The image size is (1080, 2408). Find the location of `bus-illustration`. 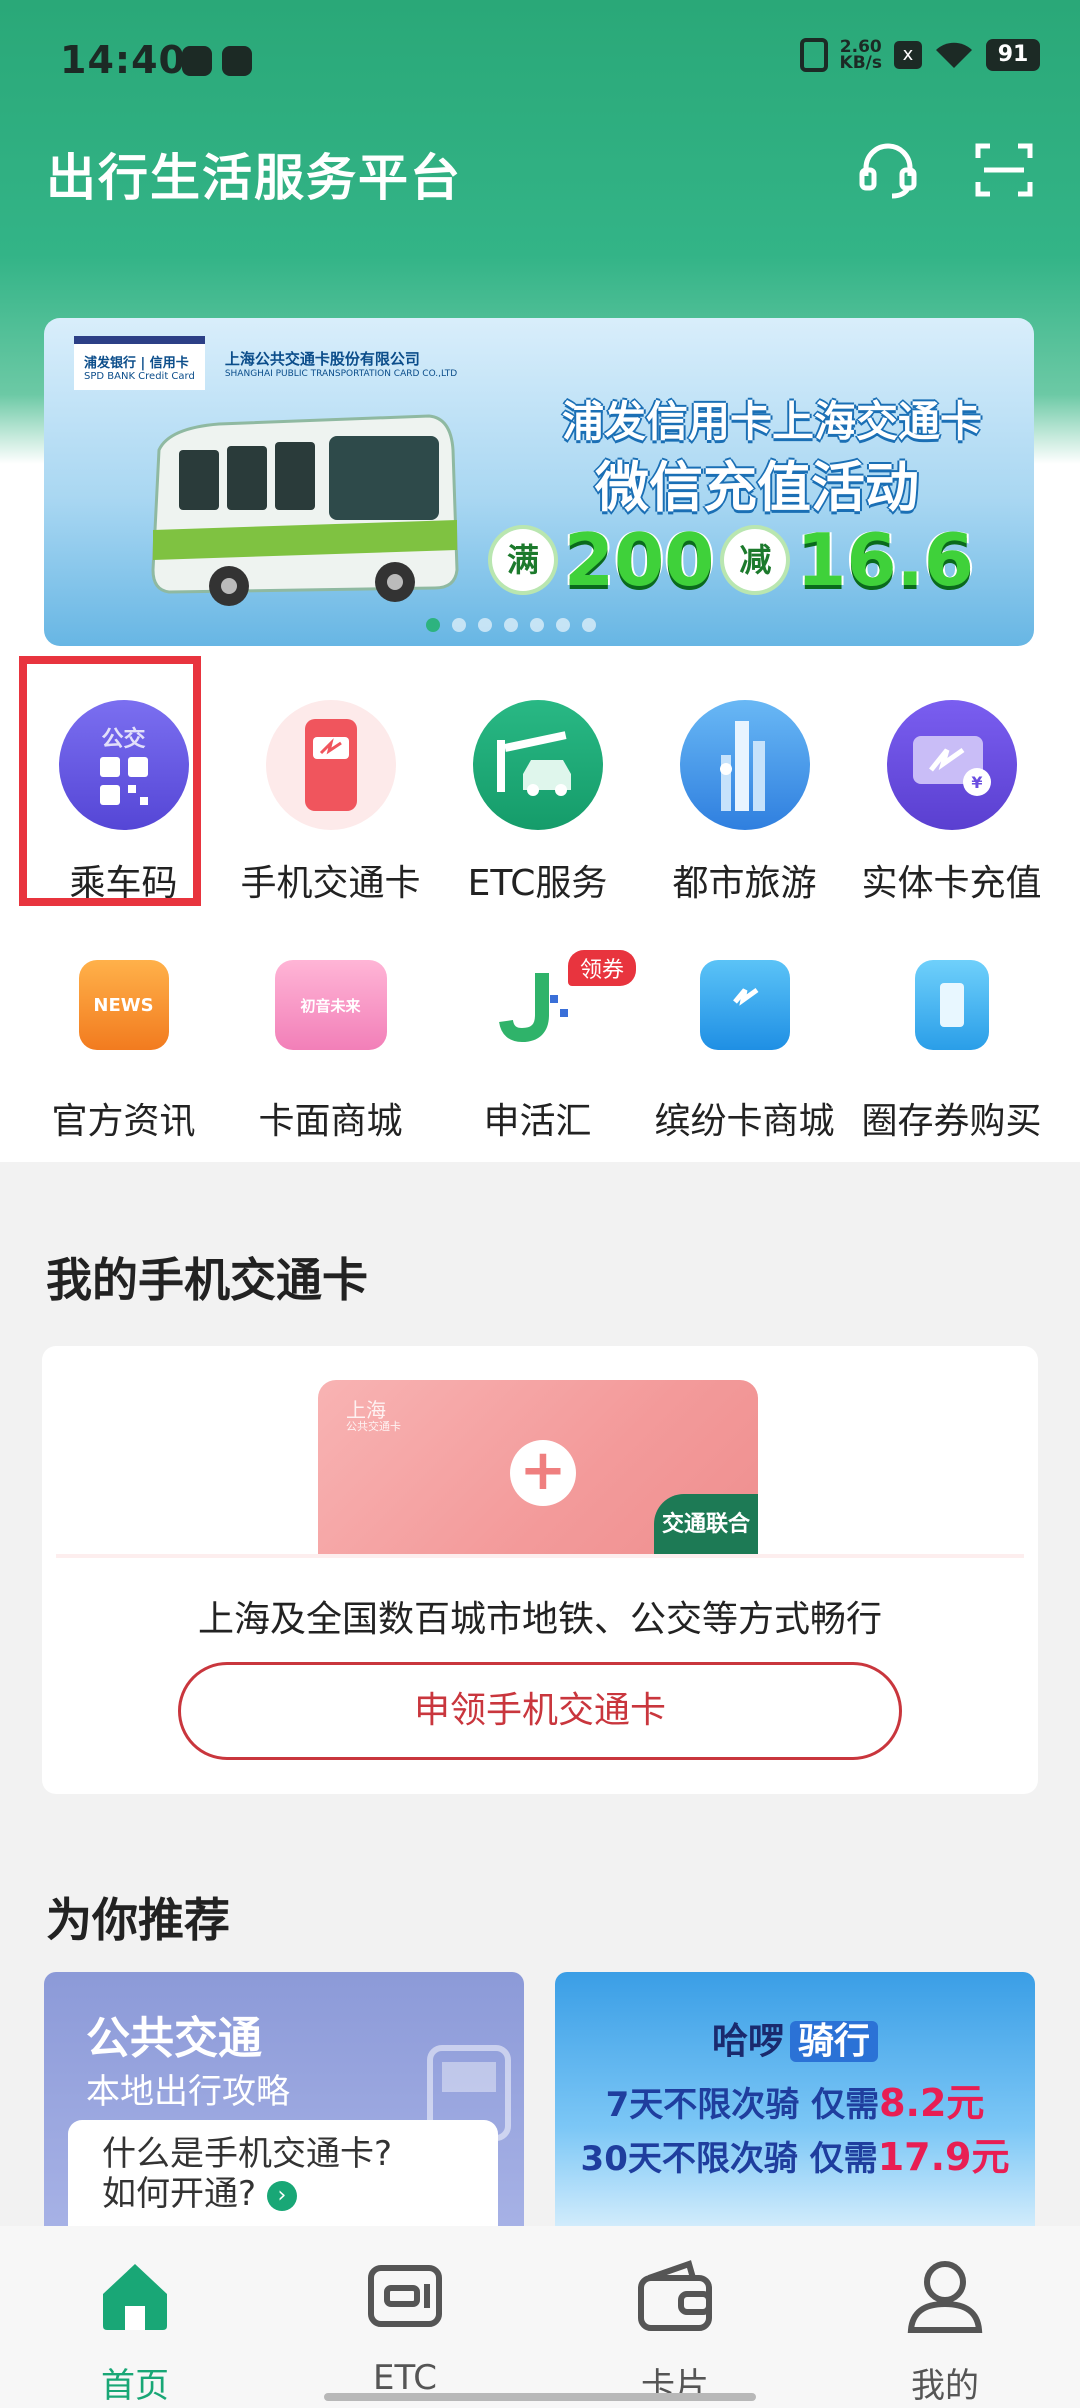

bus-illustration is located at coordinates (305, 510).